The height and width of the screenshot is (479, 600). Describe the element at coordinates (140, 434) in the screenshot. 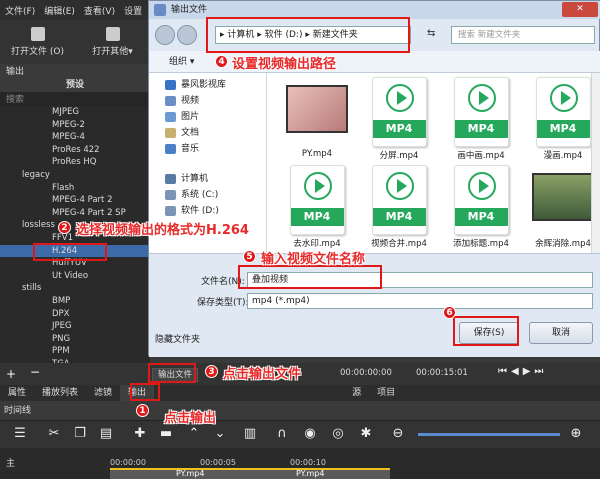

I see `append-icon: ✚` at that location.